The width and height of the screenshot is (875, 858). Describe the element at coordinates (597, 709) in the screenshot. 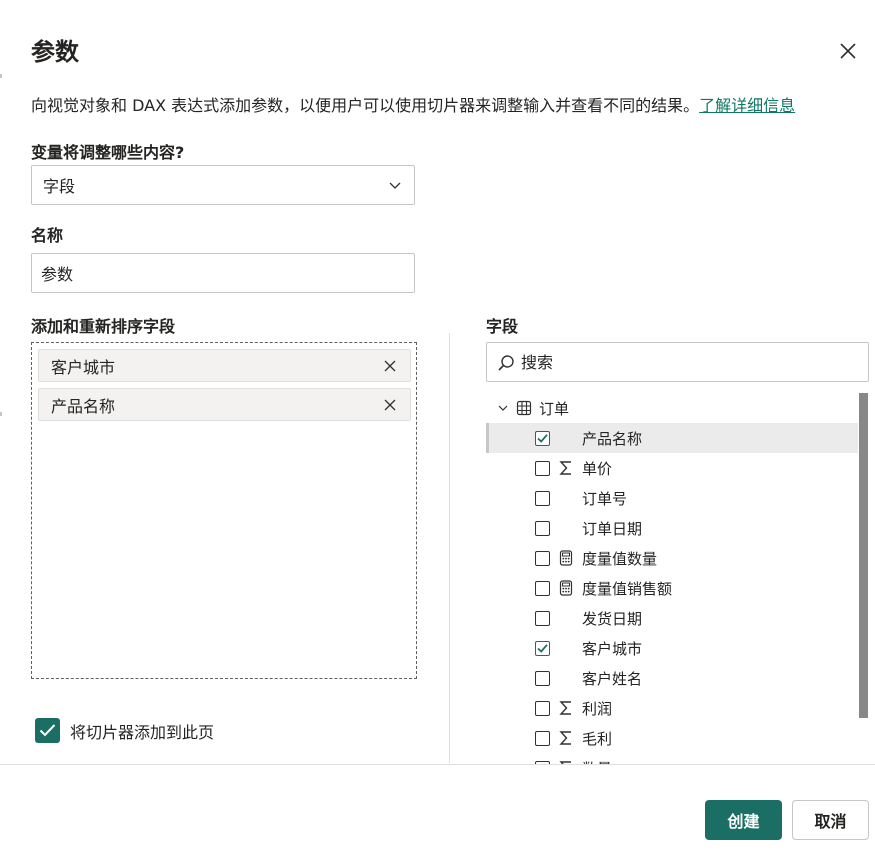

I see `field-label: 利润` at that location.